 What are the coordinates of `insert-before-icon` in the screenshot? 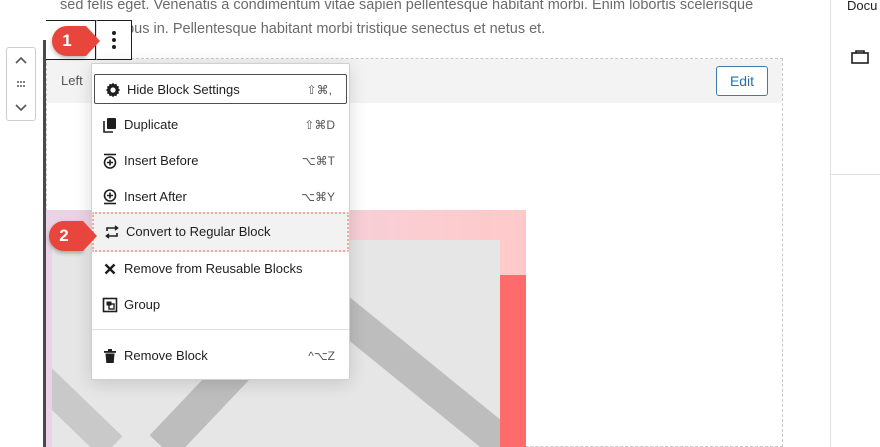 It's located at (110, 161).